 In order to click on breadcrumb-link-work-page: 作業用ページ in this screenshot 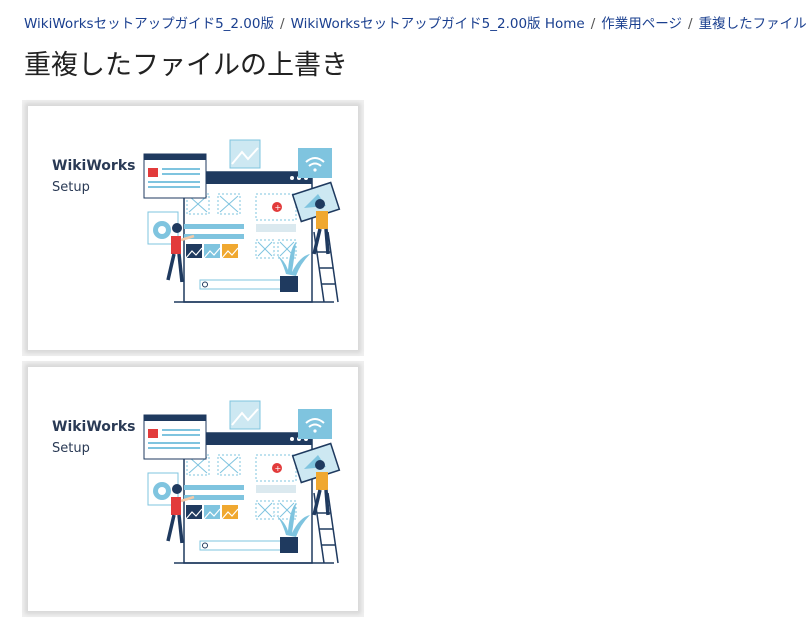, I will do `click(641, 24)`.